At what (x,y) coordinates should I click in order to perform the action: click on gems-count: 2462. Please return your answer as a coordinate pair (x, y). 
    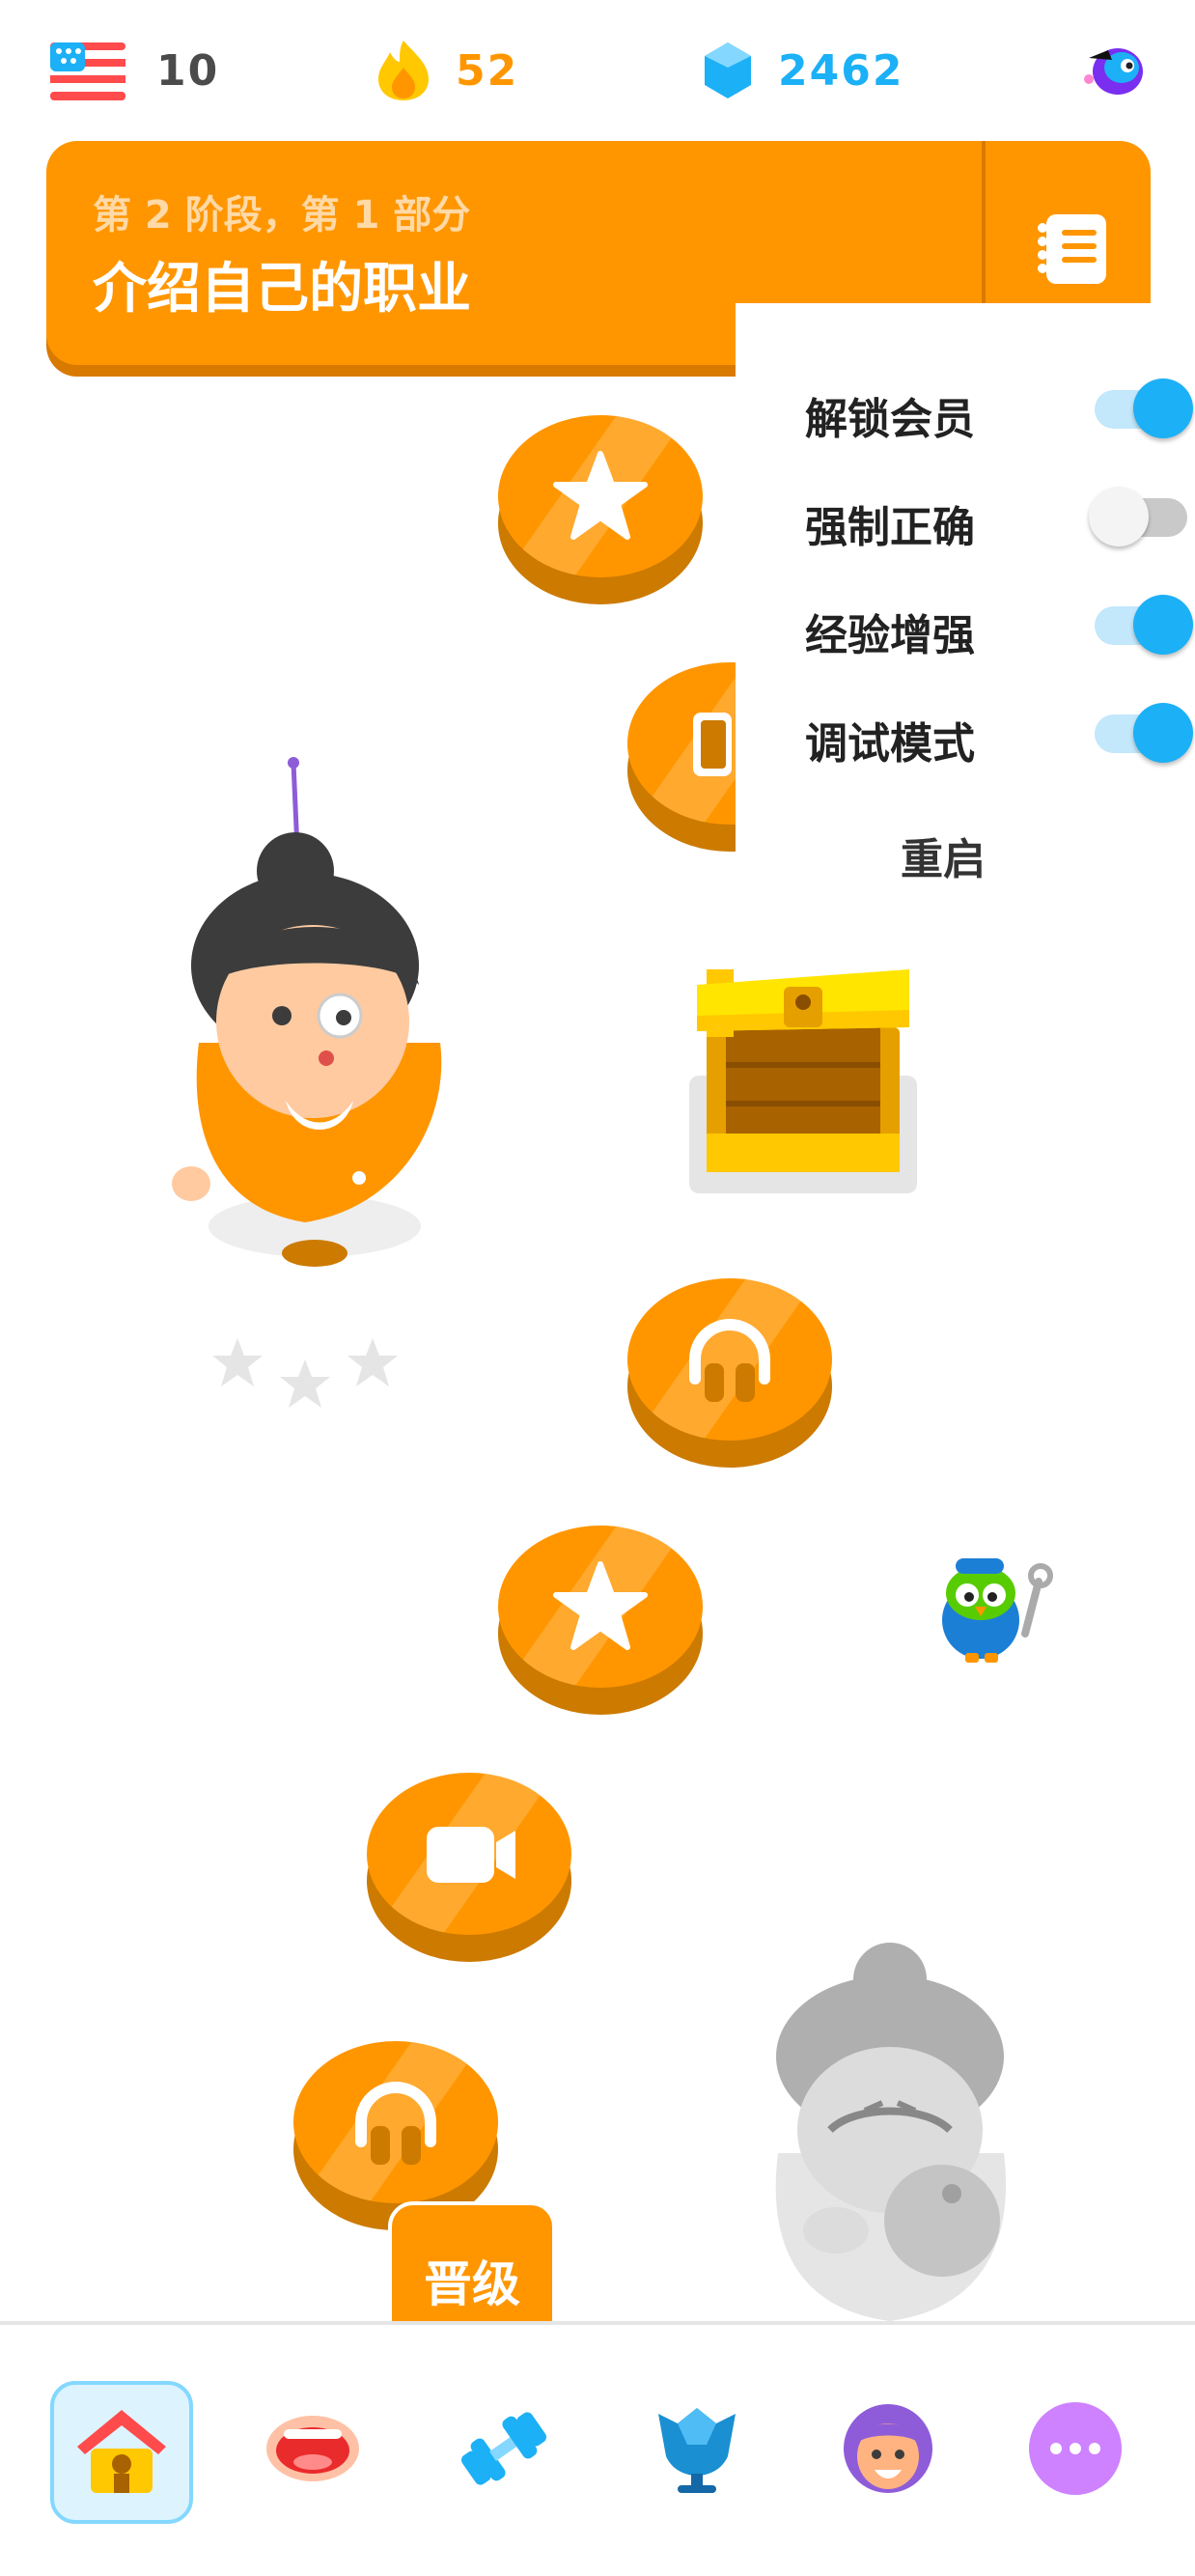
    Looking at the image, I should click on (840, 71).